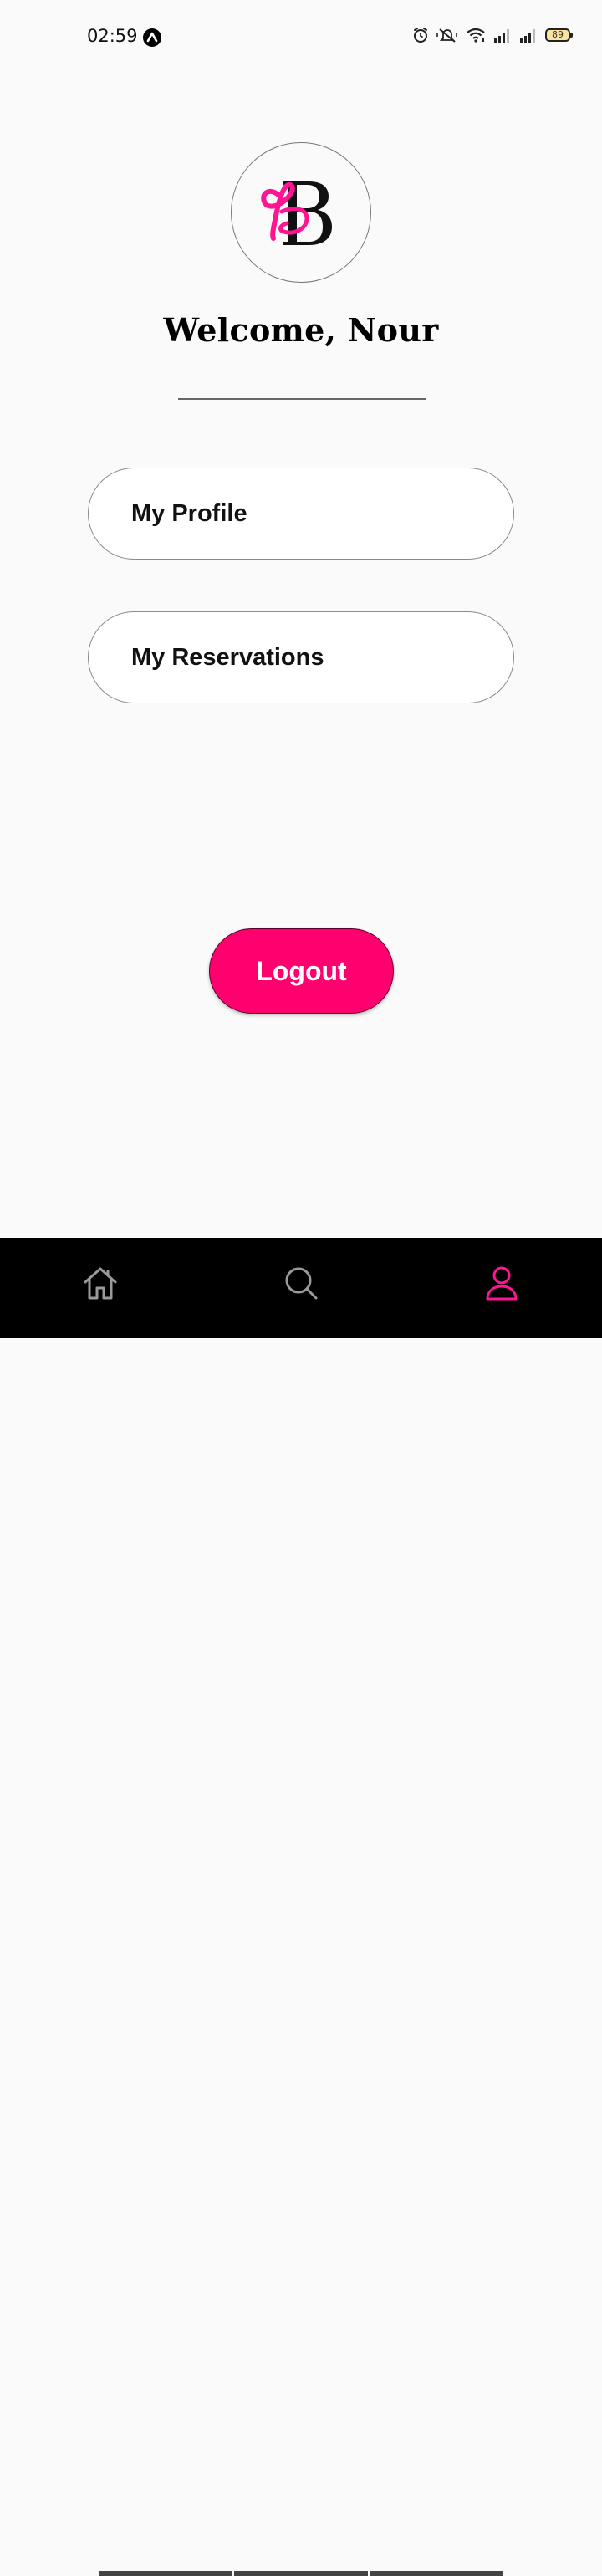 This screenshot has width=602, height=2576. I want to click on gesture-bar, so click(301, 2573).